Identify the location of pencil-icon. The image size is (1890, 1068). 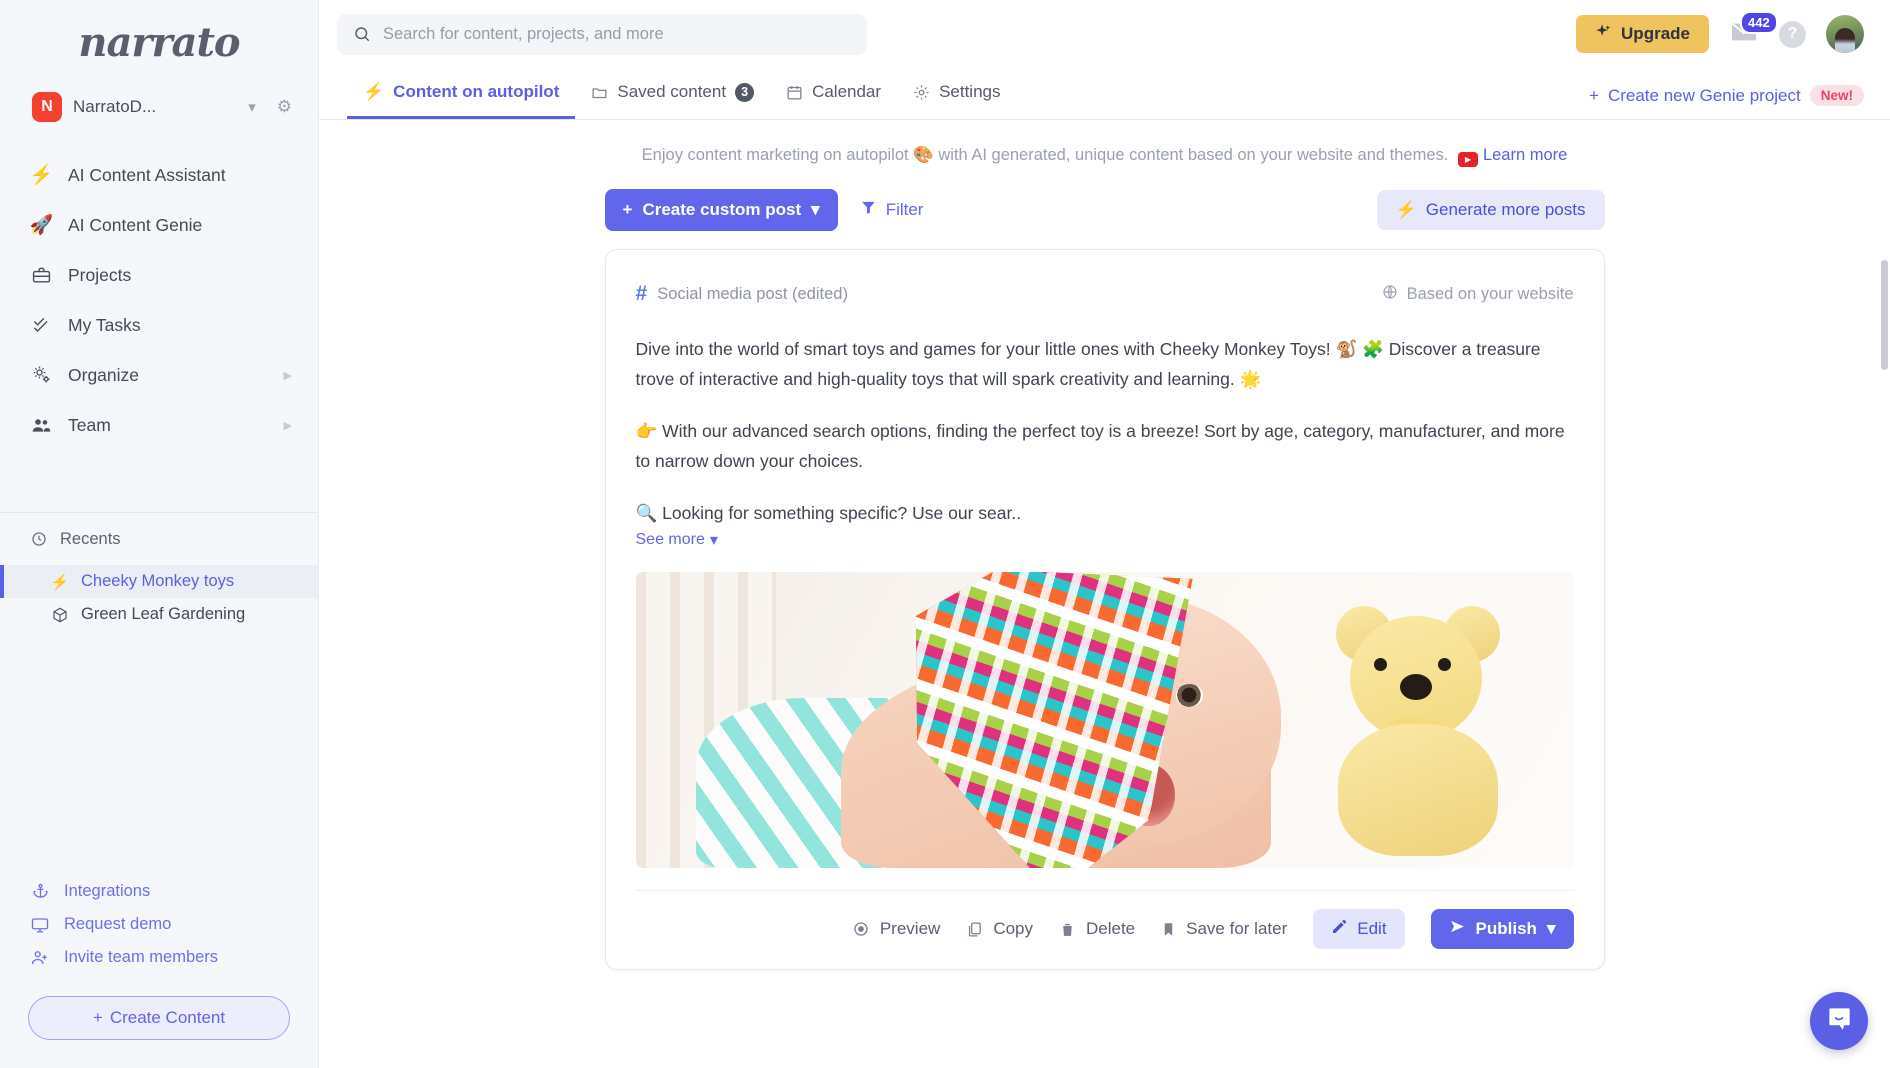
(1339, 929).